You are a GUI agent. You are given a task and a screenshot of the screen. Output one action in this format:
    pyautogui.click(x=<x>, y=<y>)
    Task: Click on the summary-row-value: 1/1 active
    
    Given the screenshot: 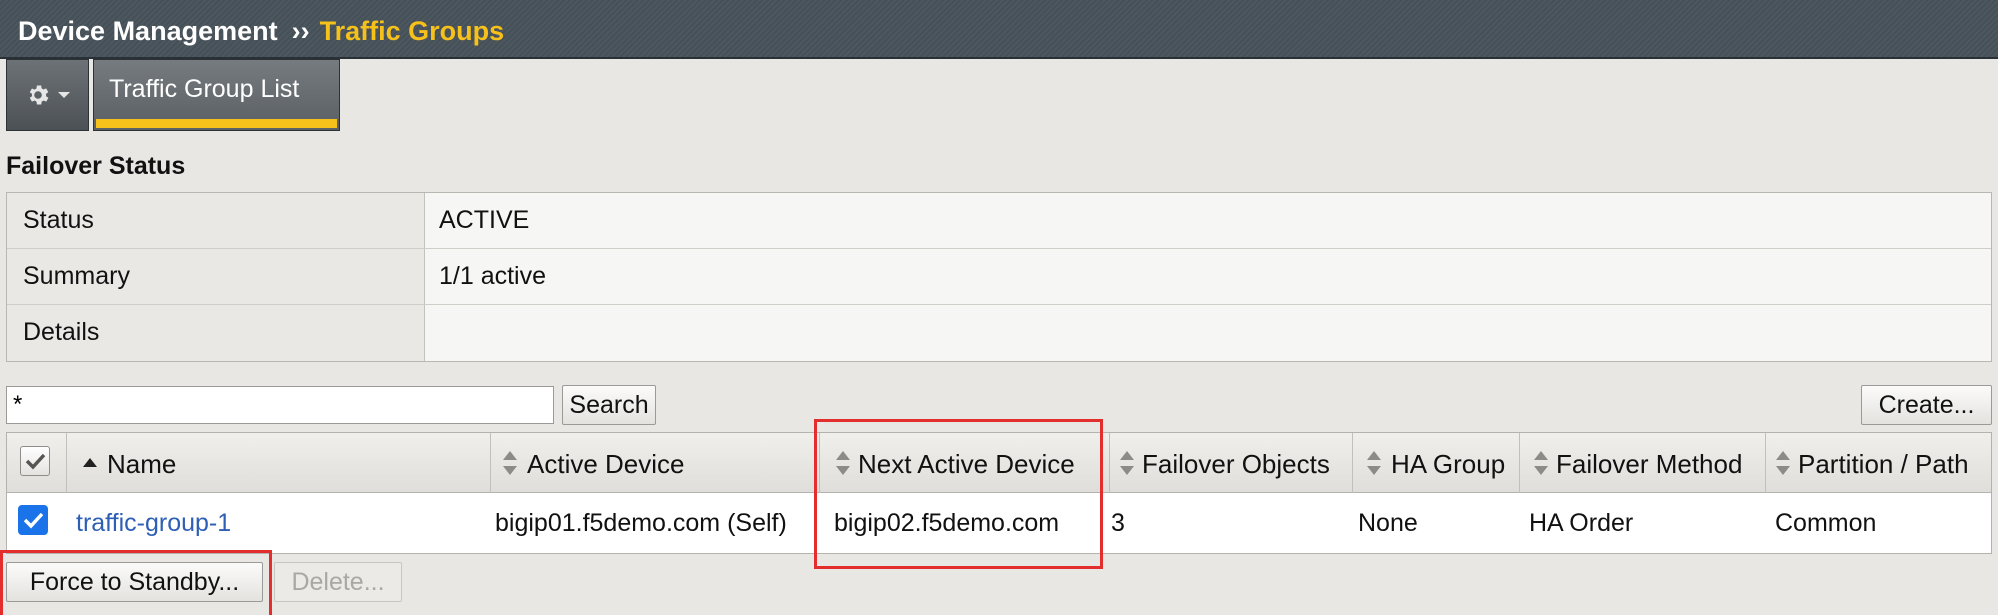 What is the action you would take?
    pyautogui.click(x=493, y=276)
    